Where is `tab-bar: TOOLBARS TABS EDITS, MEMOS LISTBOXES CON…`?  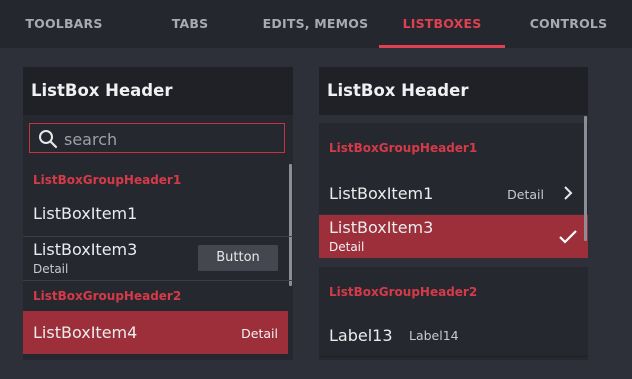
tab-bar: TOOLBARS TABS EDITS, MEMOS LISTBOXES CON… is located at coordinates (316, 24).